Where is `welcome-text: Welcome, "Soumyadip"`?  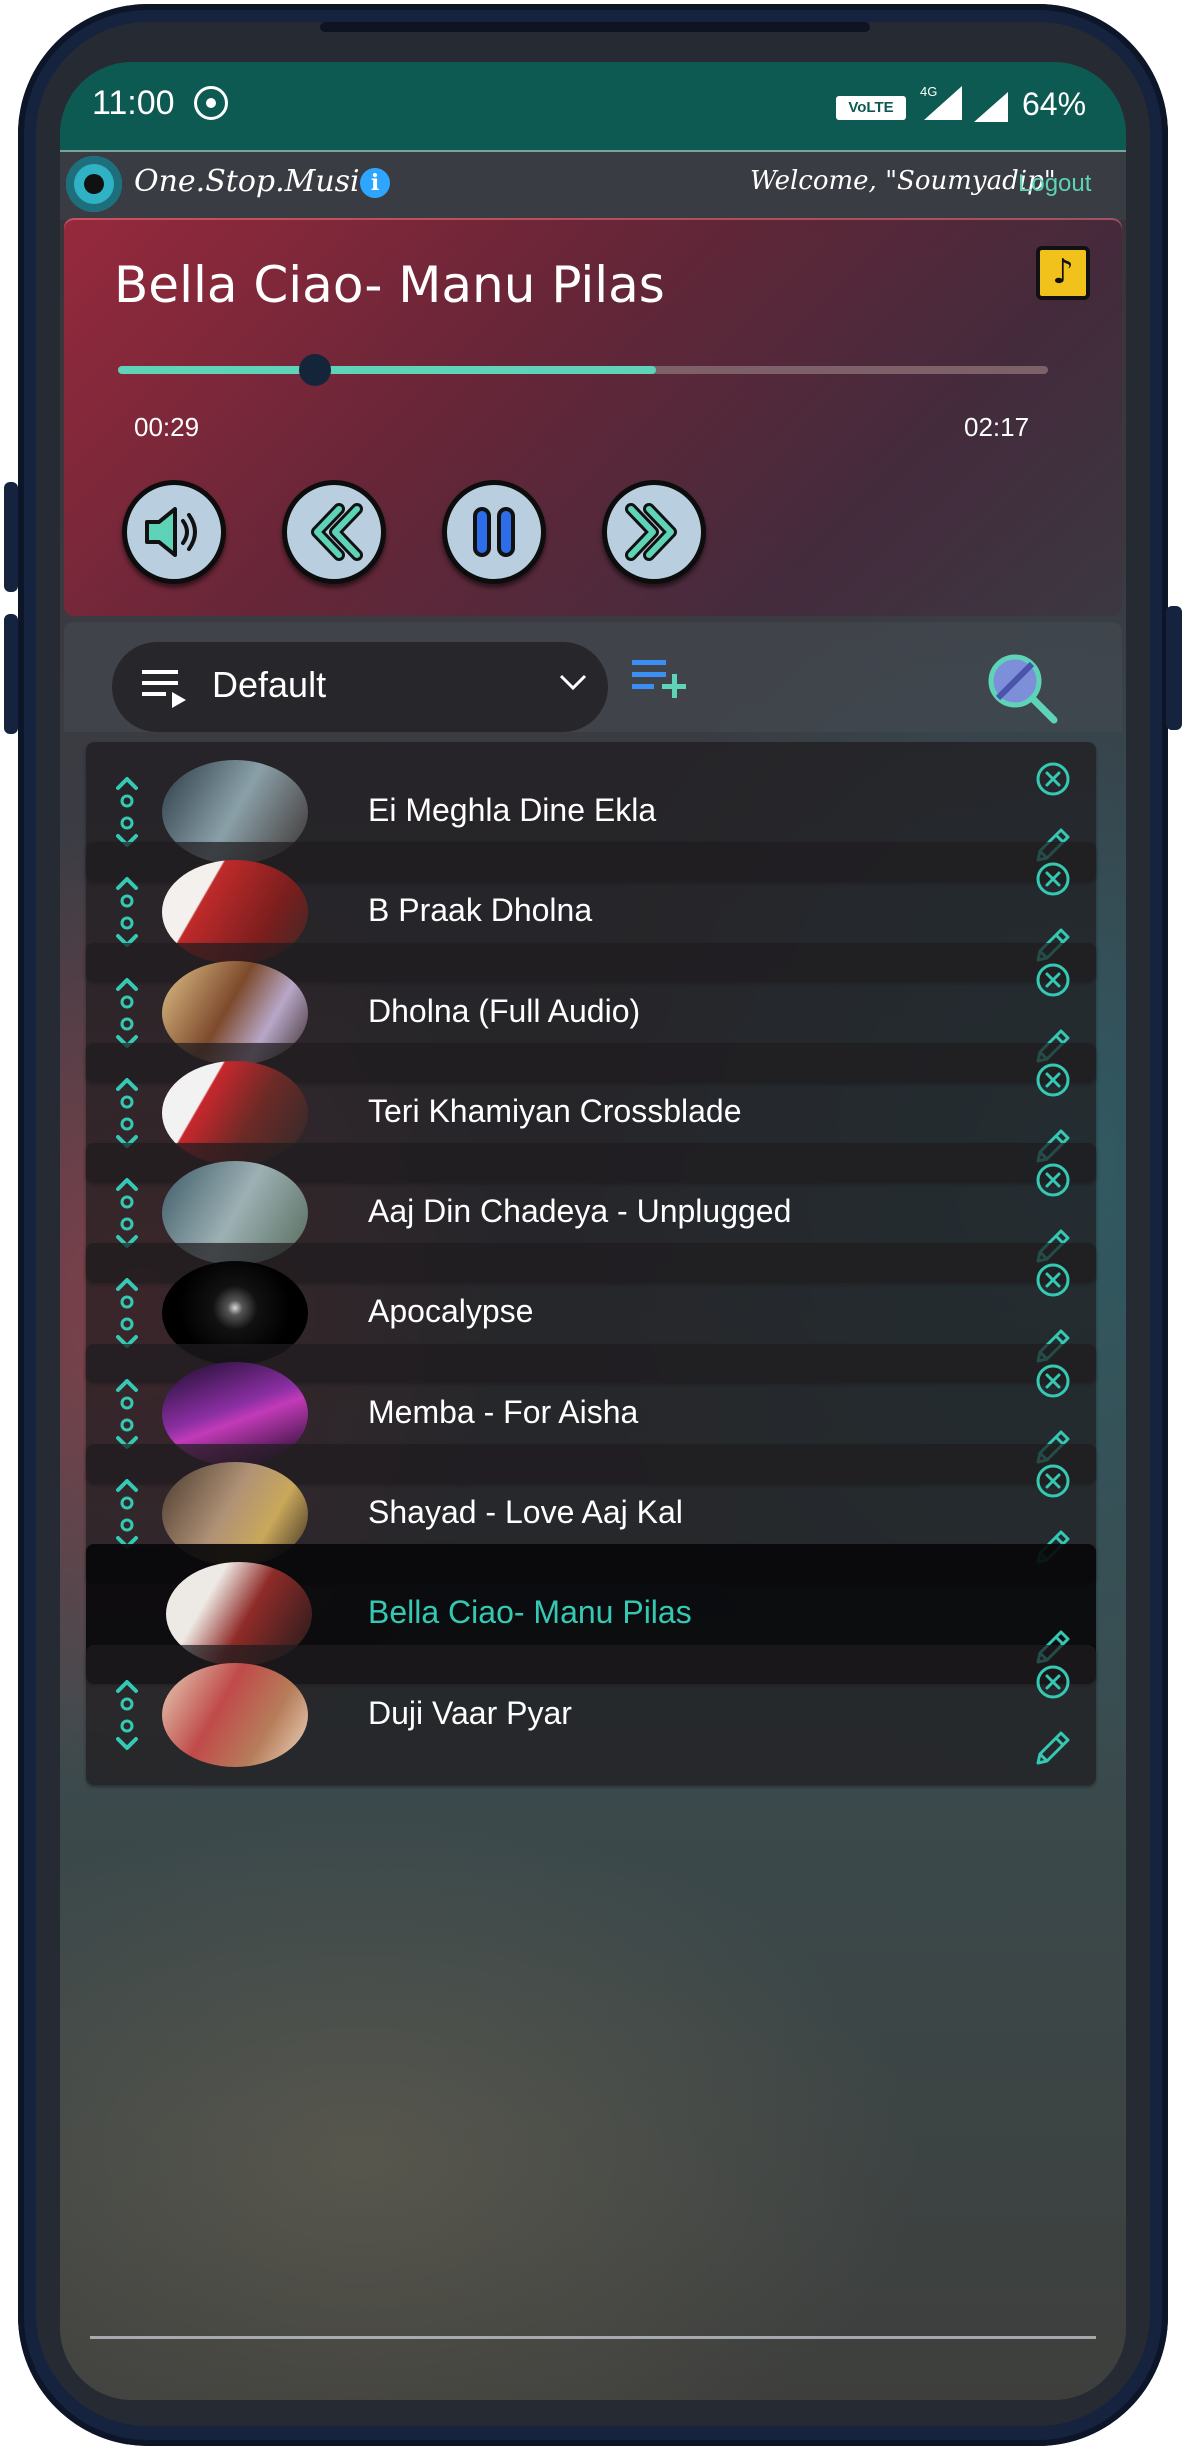 welcome-text: Welcome, "Soumyadip" is located at coordinates (903, 181).